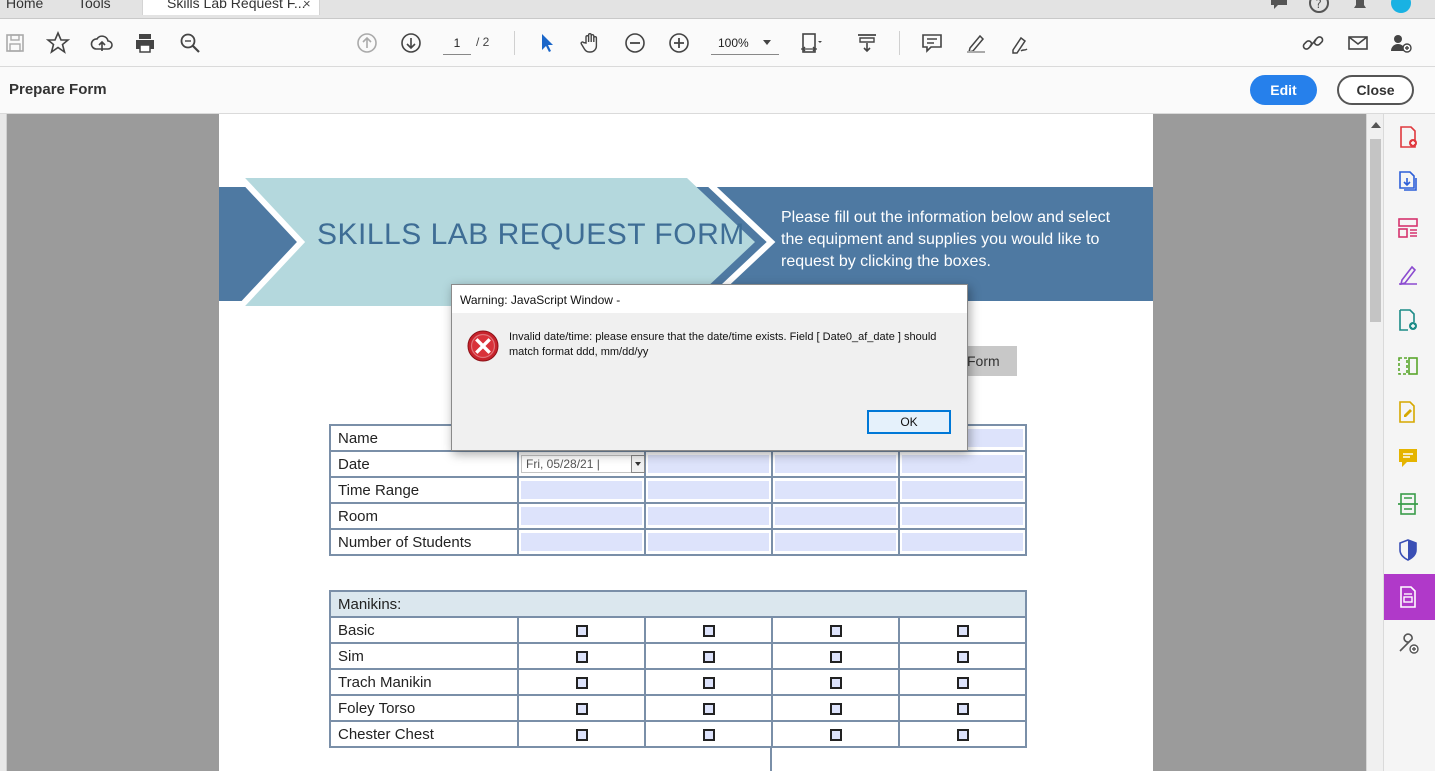 Image resolution: width=1435 pixels, height=771 pixels. Describe the element at coordinates (1283, 90) in the screenshot. I see `edit-button: Edit` at that location.